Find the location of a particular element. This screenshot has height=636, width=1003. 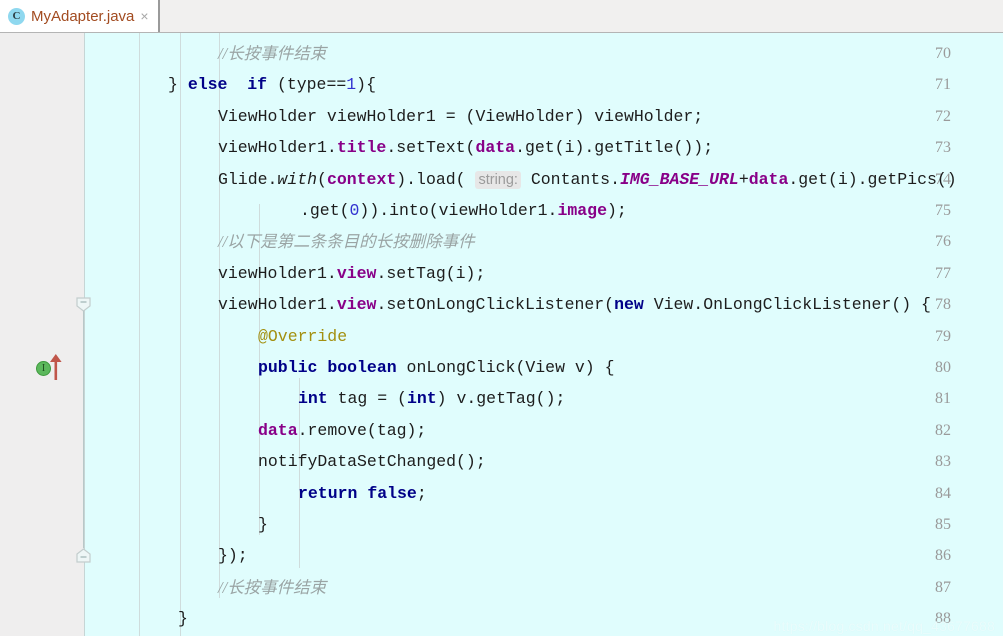

code-line: viewHolder1.view.setTag(i); is located at coordinates (351, 273).